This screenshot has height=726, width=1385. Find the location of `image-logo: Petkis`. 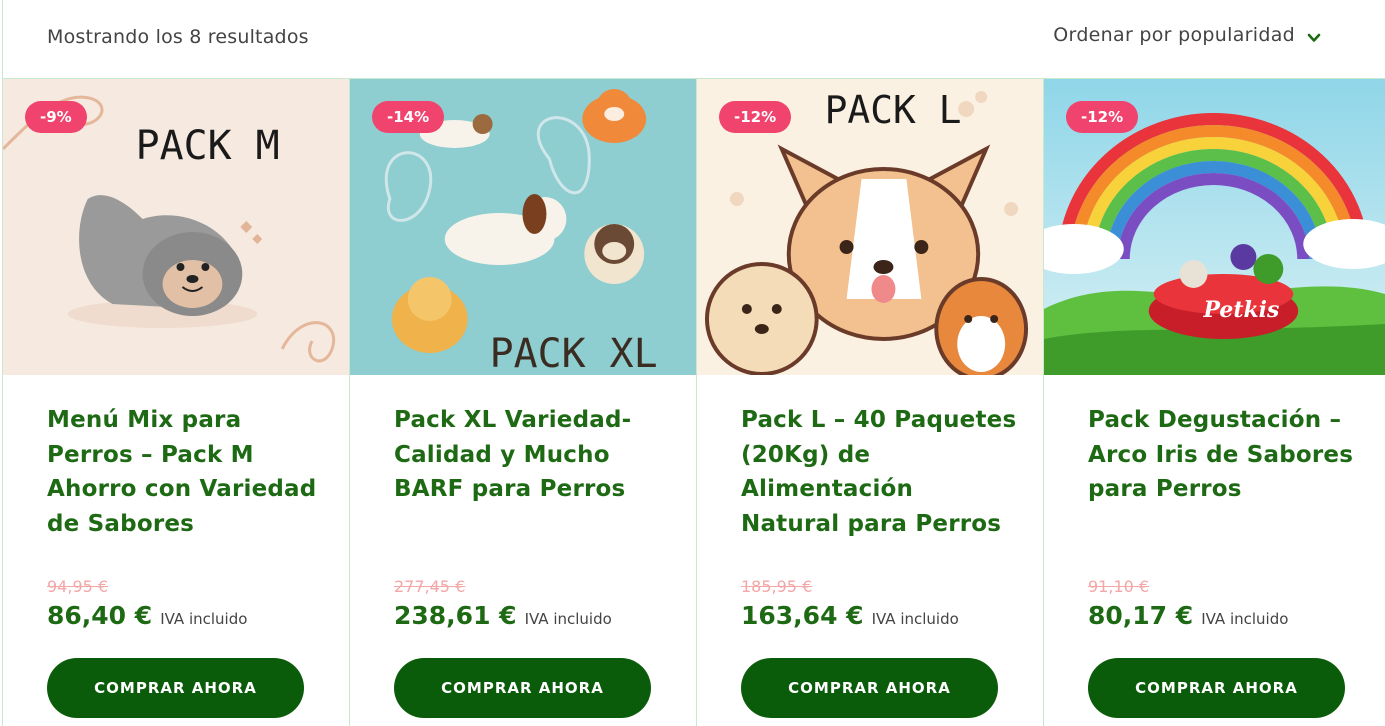

image-logo: Petkis is located at coordinates (1241, 310).